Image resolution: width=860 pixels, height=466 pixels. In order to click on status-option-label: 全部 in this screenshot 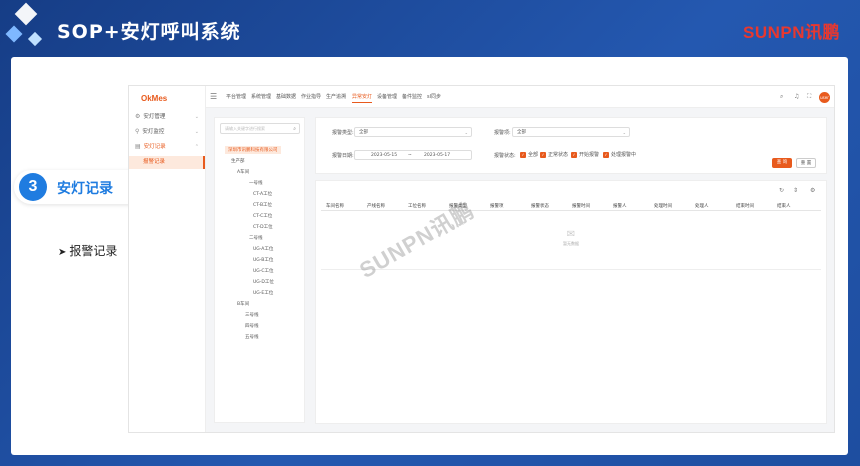, I will do `click(533, 155)`.